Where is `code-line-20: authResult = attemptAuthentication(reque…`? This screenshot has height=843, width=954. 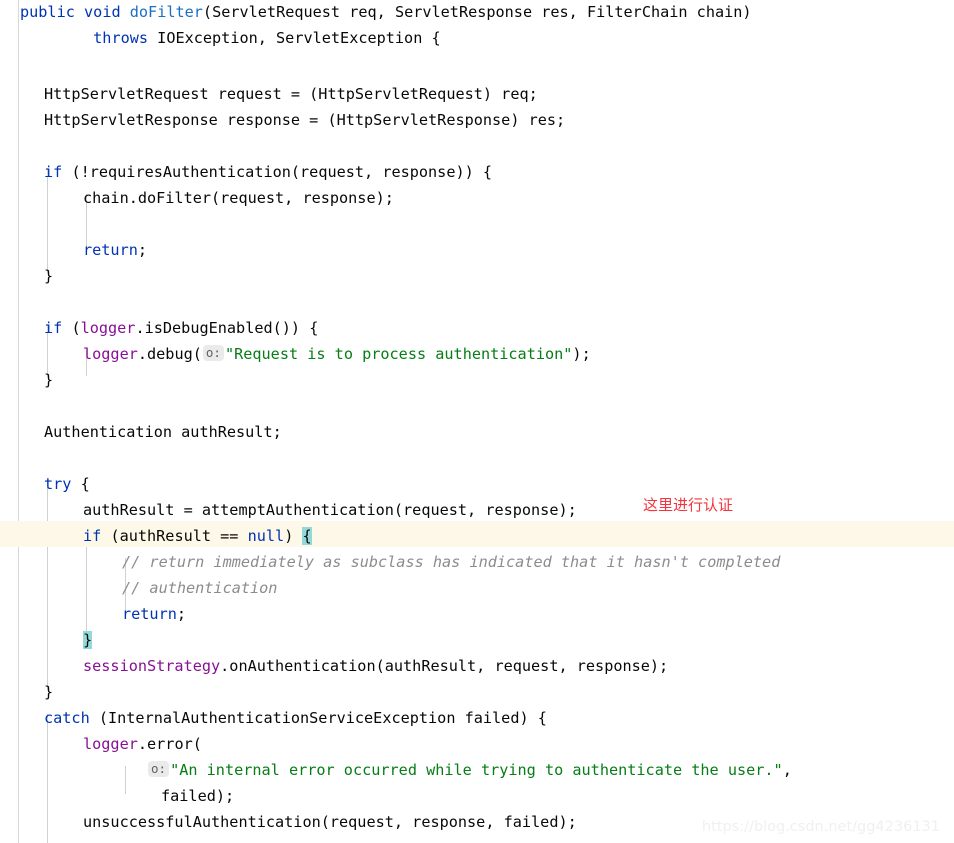
code-line-20: authResult = attemptAuthentication(reque… is located at coordinates (330, 510).